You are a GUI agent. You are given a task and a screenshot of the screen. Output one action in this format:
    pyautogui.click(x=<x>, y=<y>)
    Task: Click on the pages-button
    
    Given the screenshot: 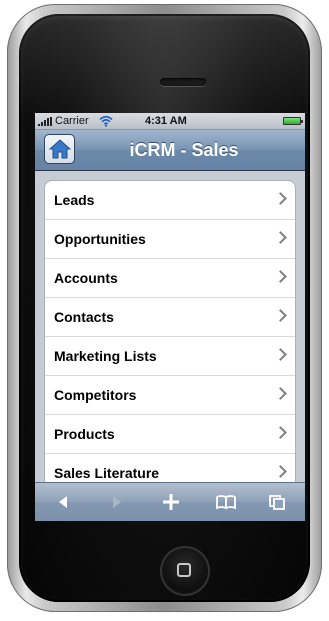 What is the action you would take?
    pyautogui.click(x=277, y=502)
    